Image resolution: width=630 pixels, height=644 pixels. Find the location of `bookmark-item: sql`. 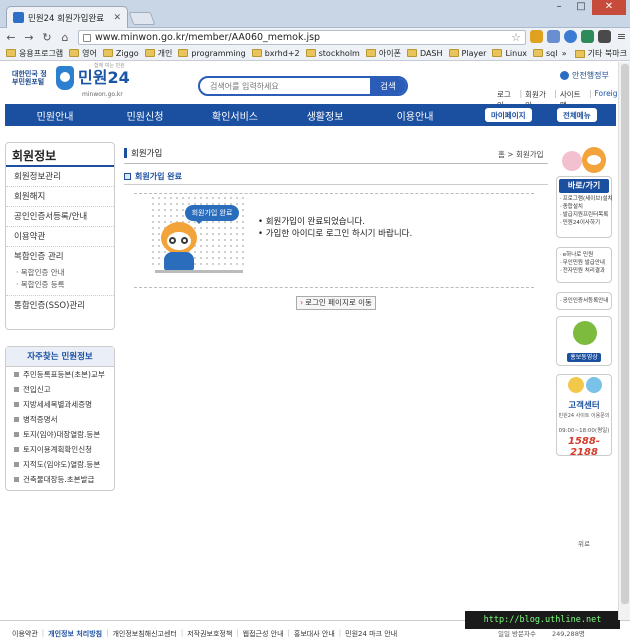

bookmark-item: sql is located at coordinates (545, 53).